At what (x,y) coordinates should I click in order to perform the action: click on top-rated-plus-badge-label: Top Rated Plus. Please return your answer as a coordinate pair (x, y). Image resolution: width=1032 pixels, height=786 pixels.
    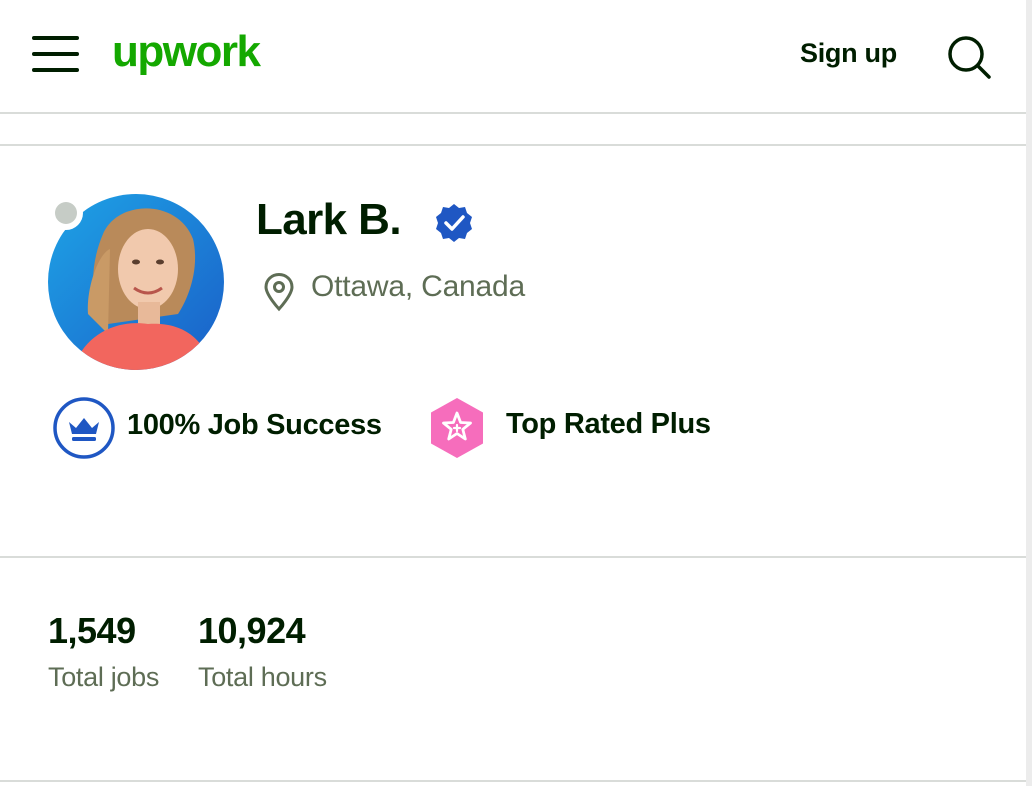
    Looking at the image, I should click on (608, 424).